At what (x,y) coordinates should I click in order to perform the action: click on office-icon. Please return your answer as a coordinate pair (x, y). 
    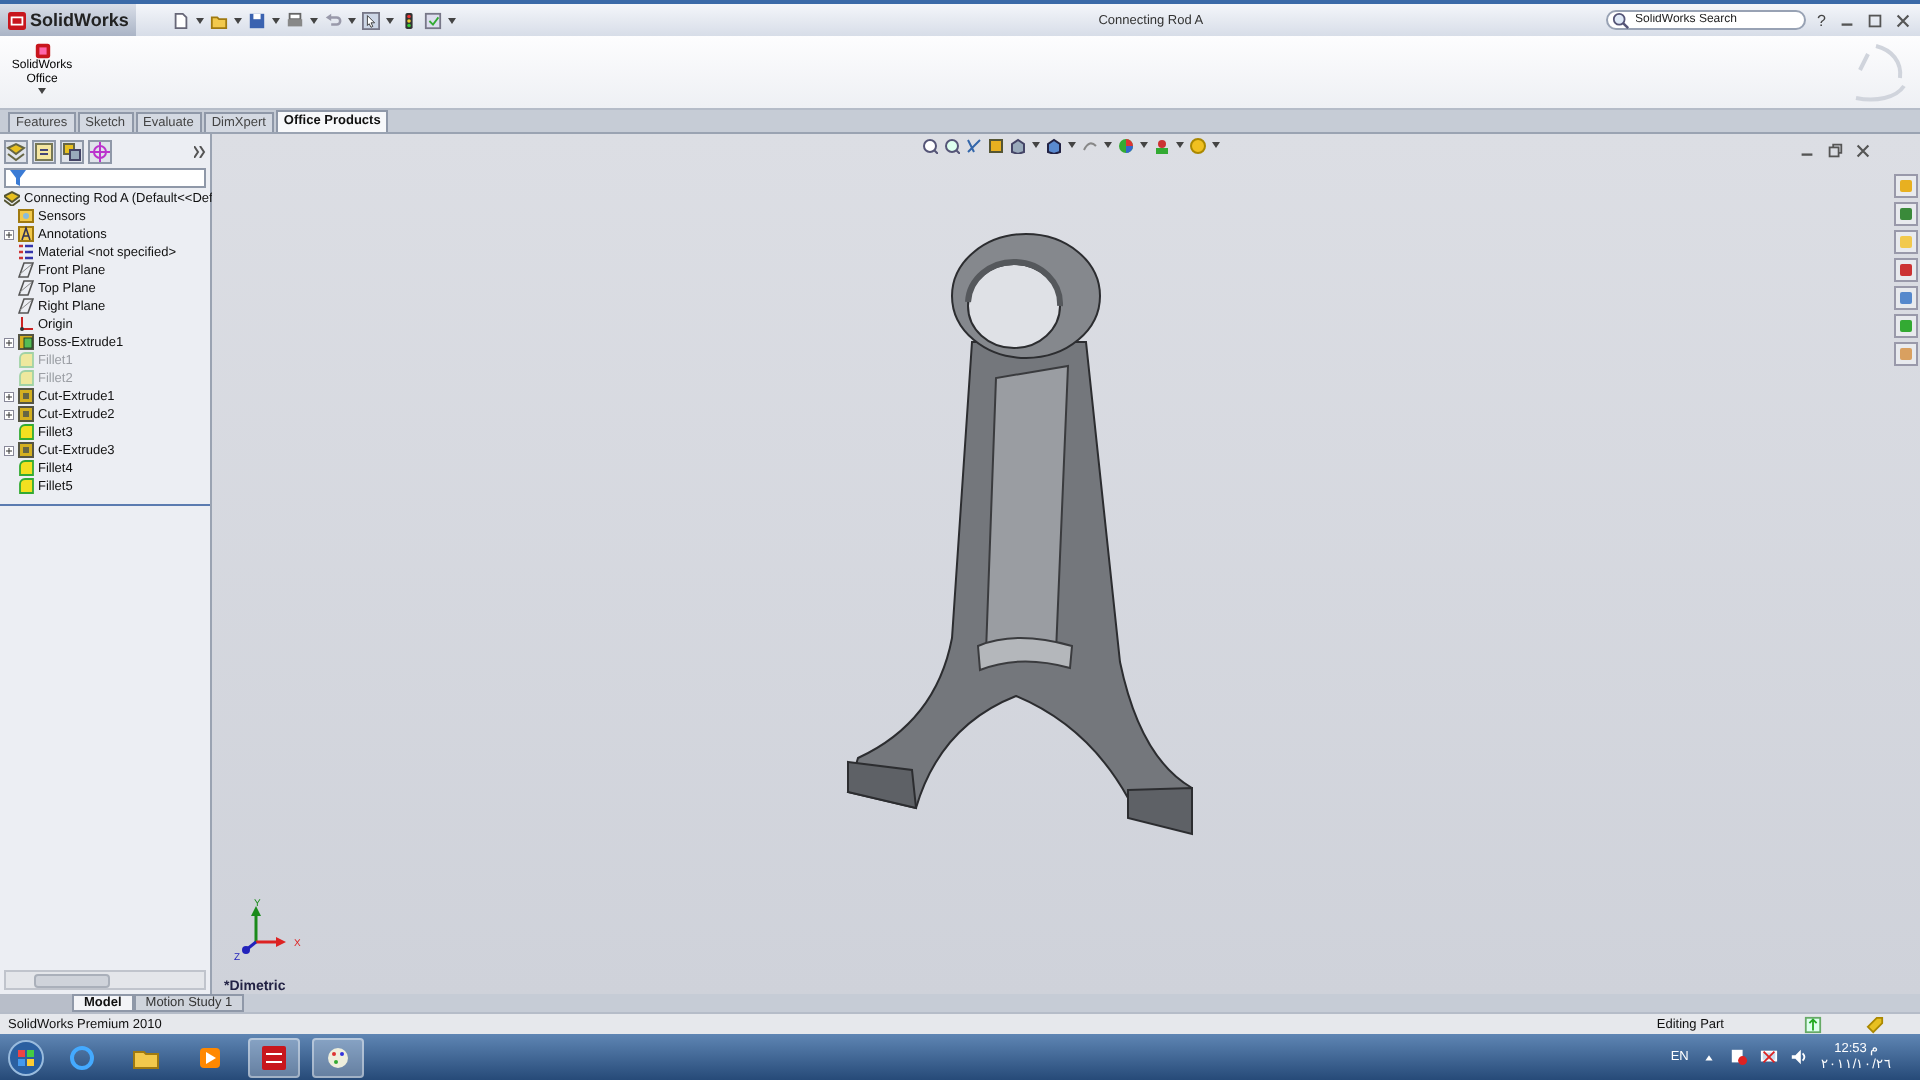
    Looking at the image, I should click on (42, 51).